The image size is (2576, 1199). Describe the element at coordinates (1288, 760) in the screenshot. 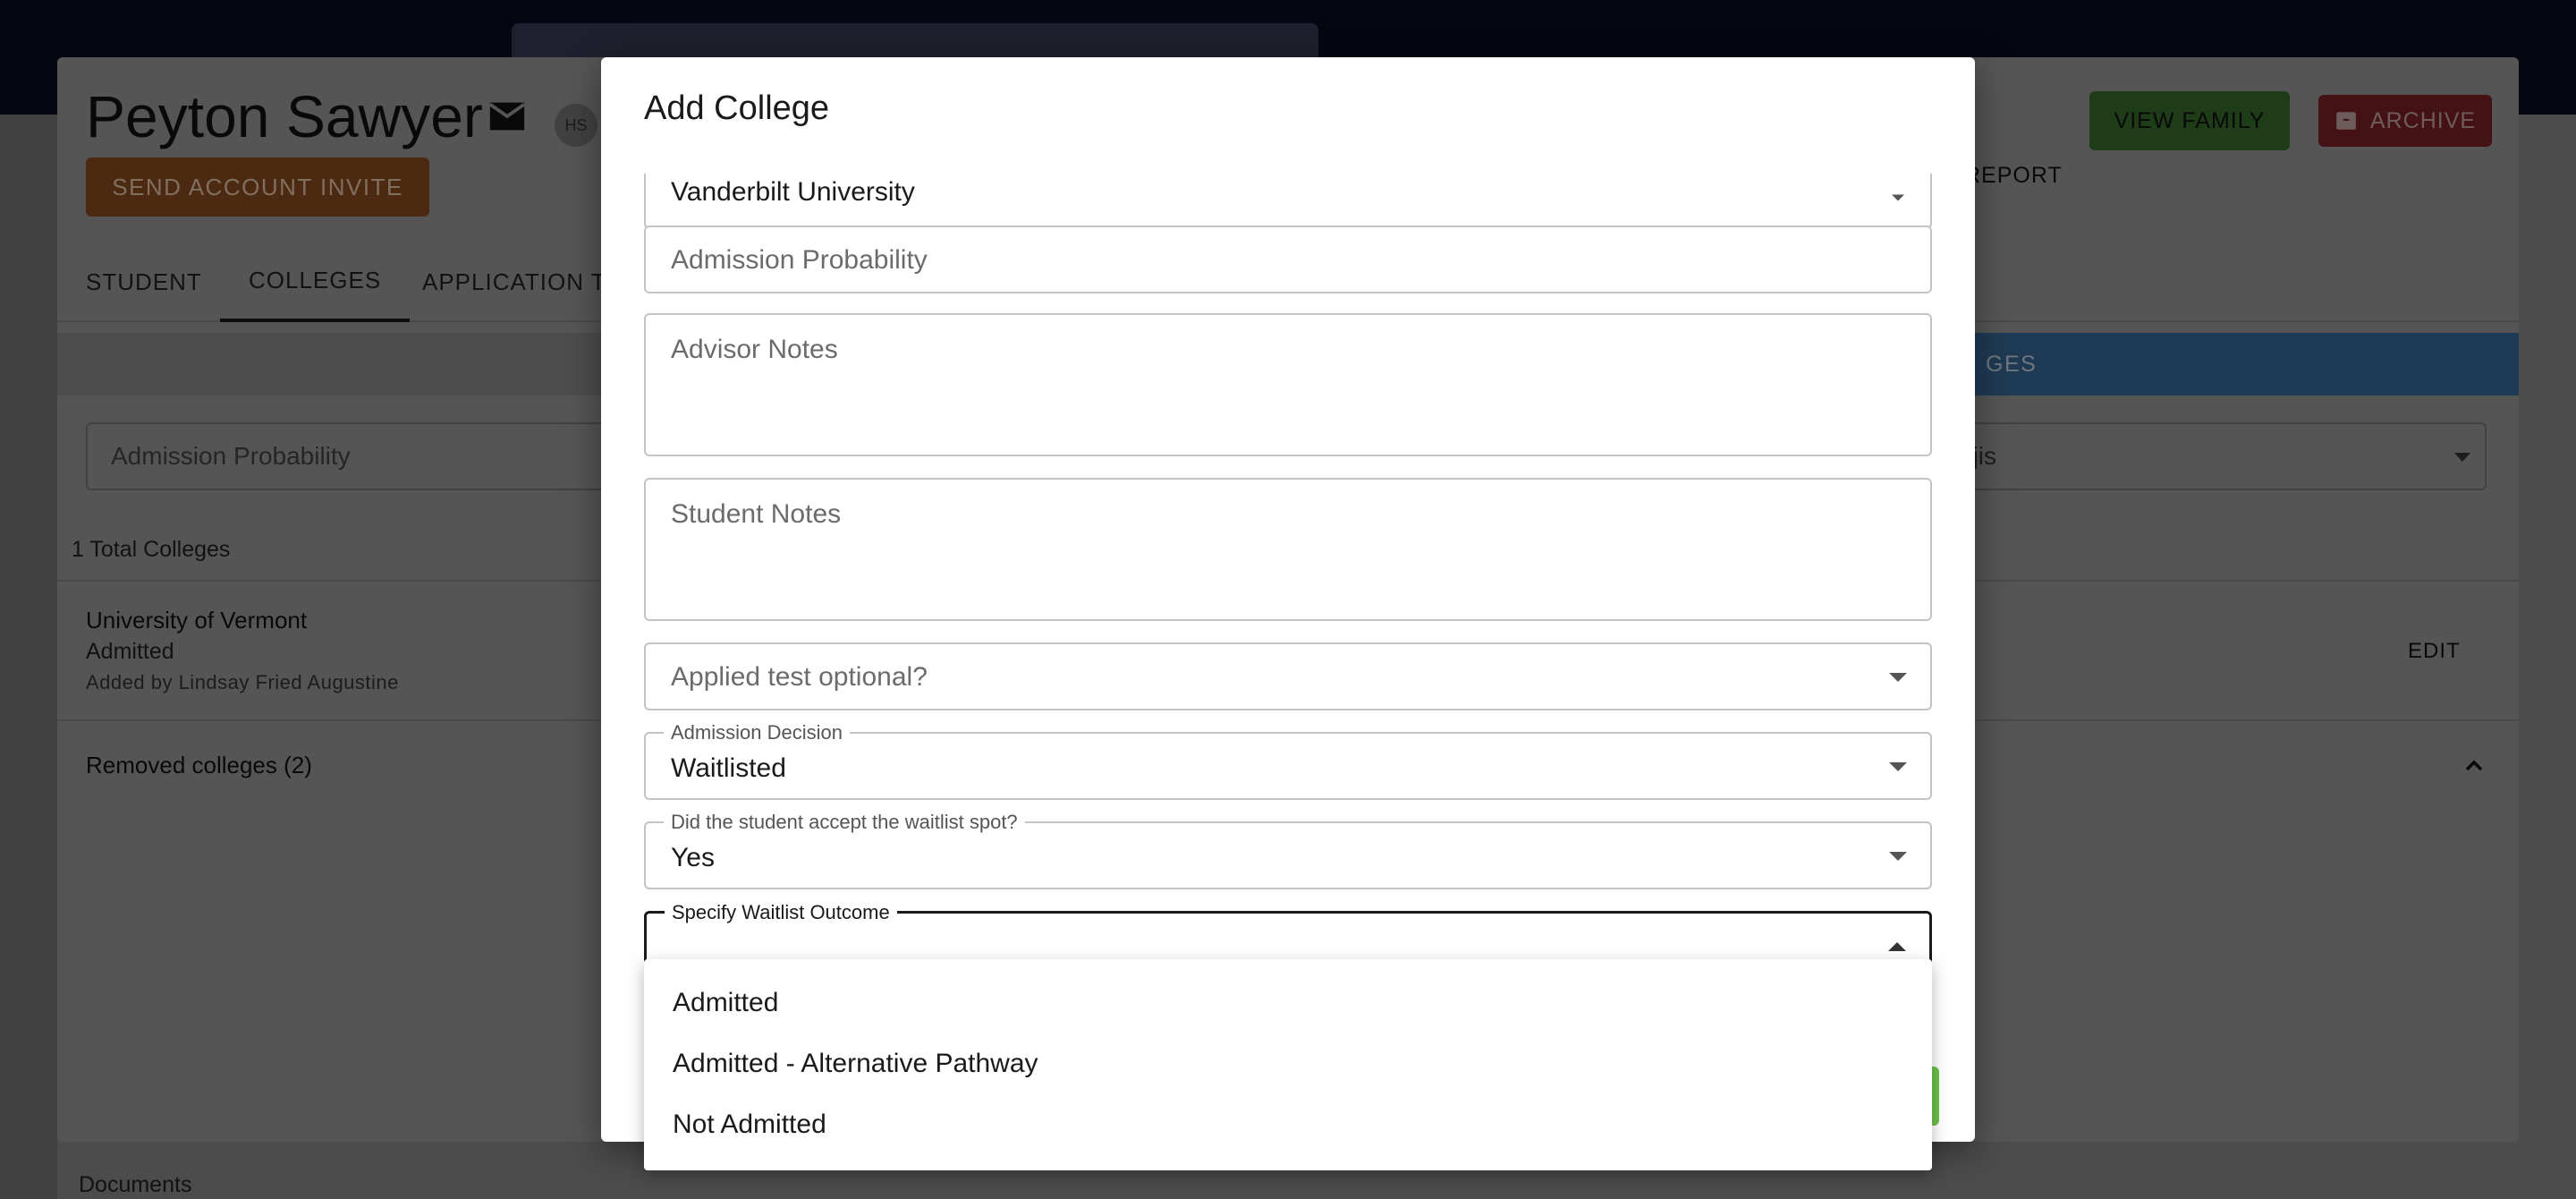

I see `admission-decision-select: Admission Decision Waitlisted` at that location.